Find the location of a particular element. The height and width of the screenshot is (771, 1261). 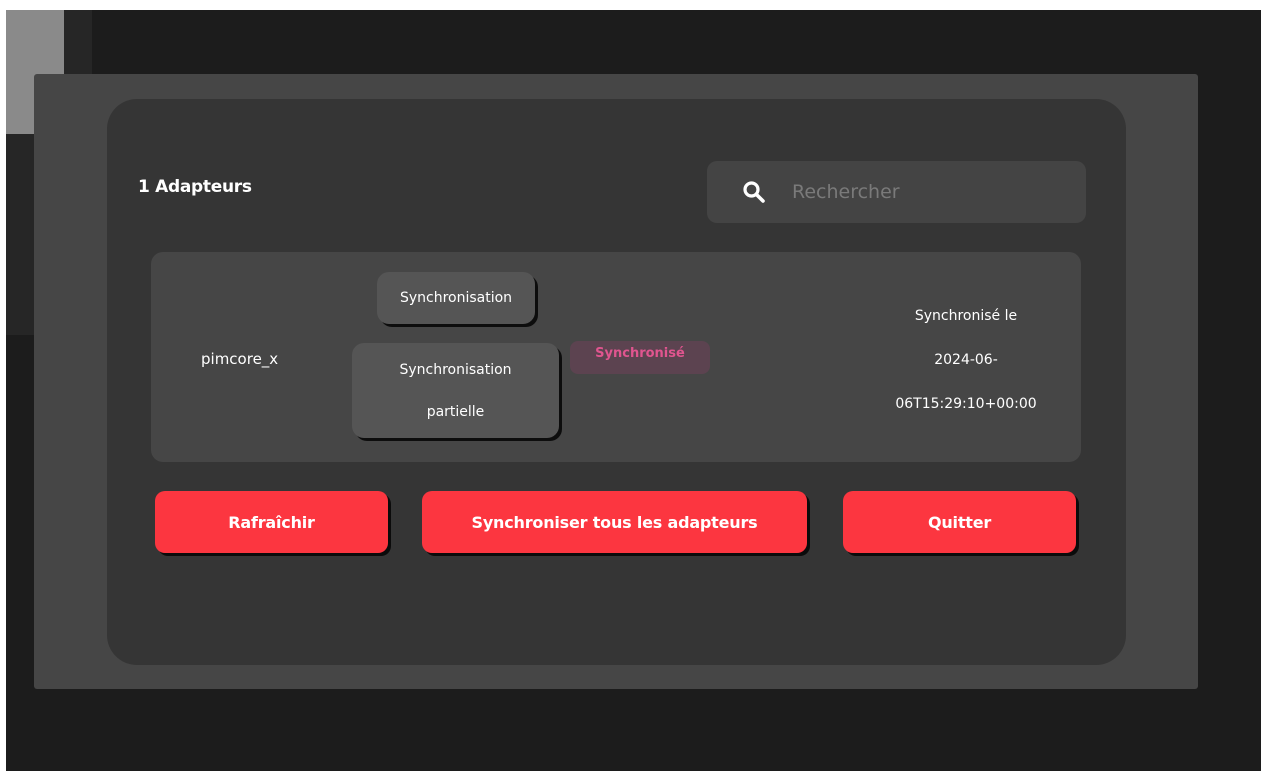

quit-button: Quitter is located at coordinates (959, 522).